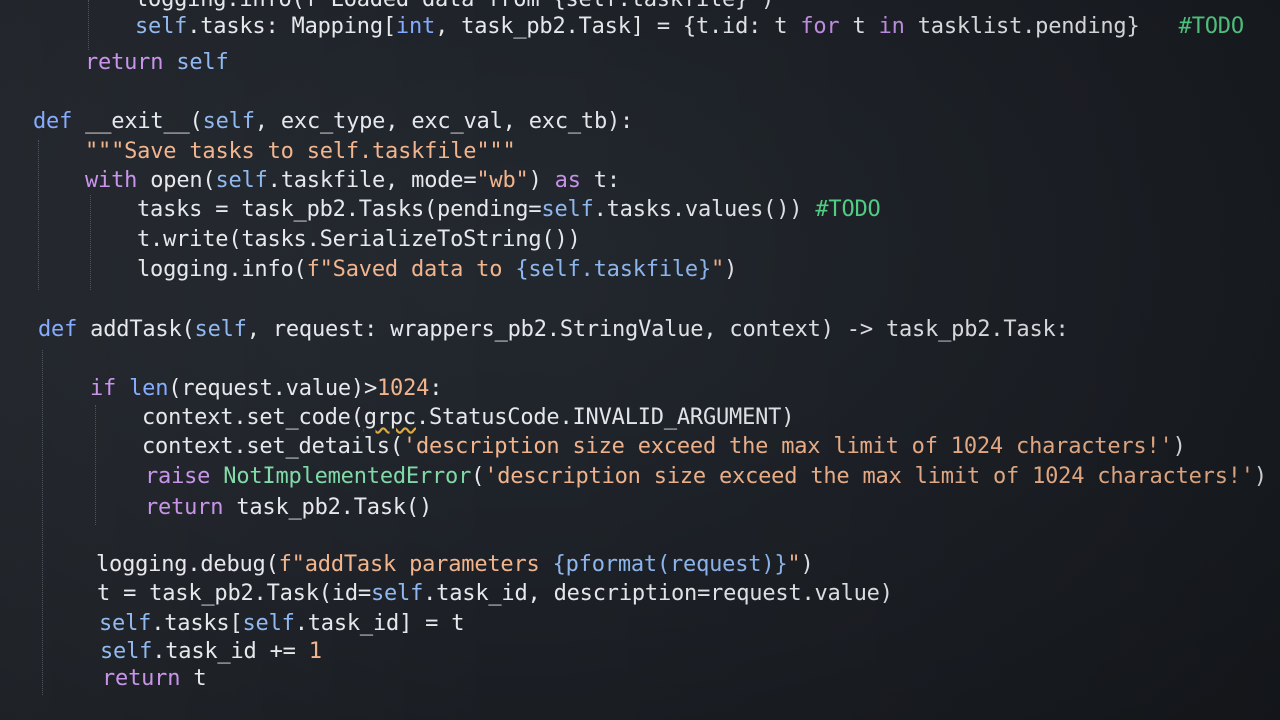 The image size is (1280, 720). I want to click on code-token: .StatusCode.INVALID_ARGUMENT), so click(605, 417).